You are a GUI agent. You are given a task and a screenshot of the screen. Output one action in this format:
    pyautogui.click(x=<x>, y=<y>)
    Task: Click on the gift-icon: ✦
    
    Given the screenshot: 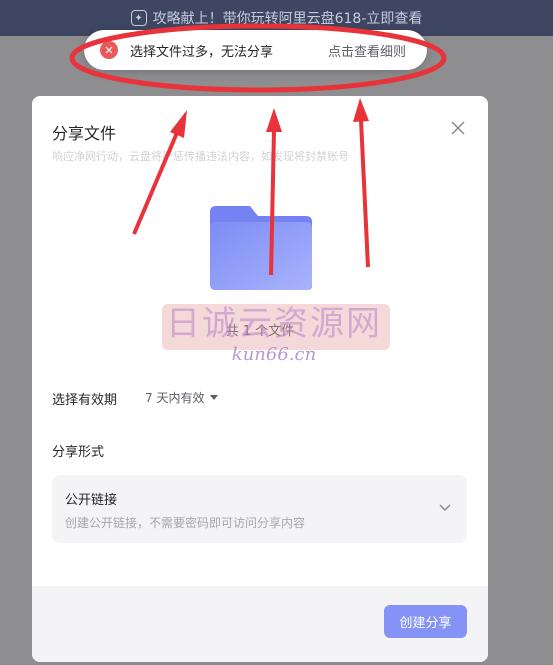 What is the action you would take?
    pyautogui.click(x=138, y=18)
    